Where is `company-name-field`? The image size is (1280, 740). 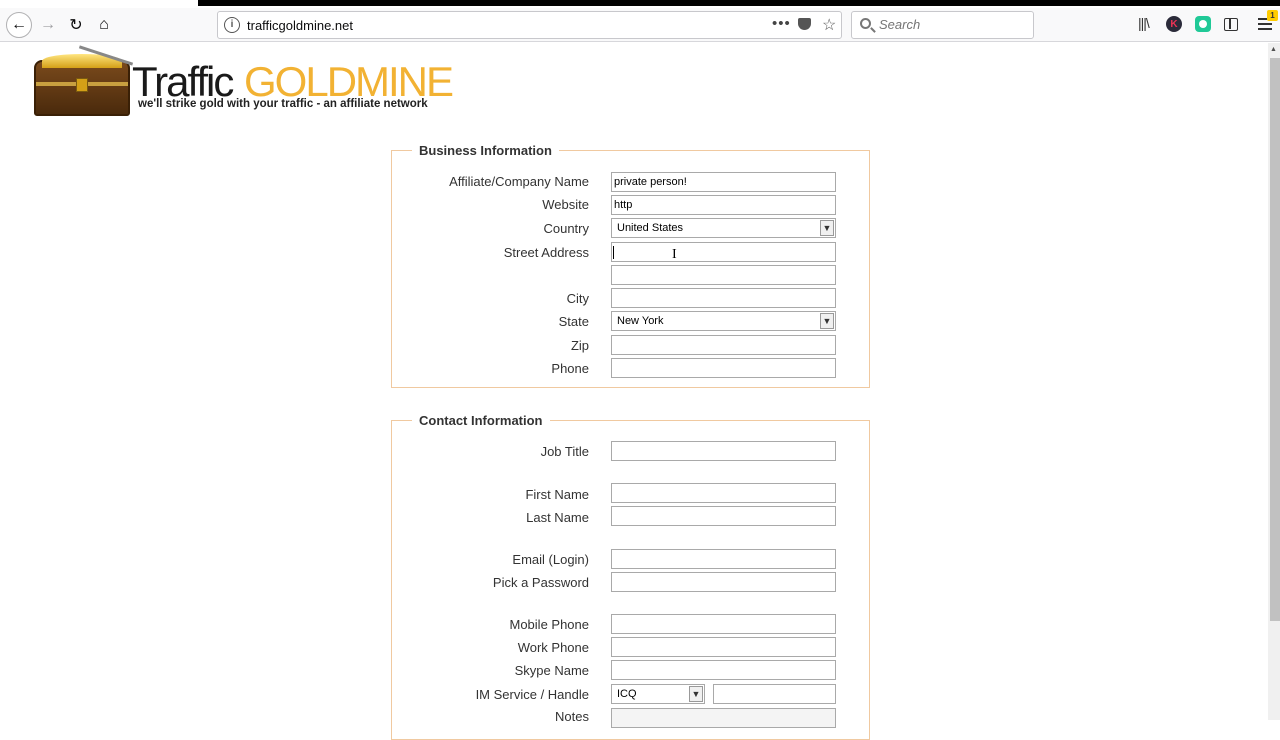
company-name-field is located at coordinates (723, 182).